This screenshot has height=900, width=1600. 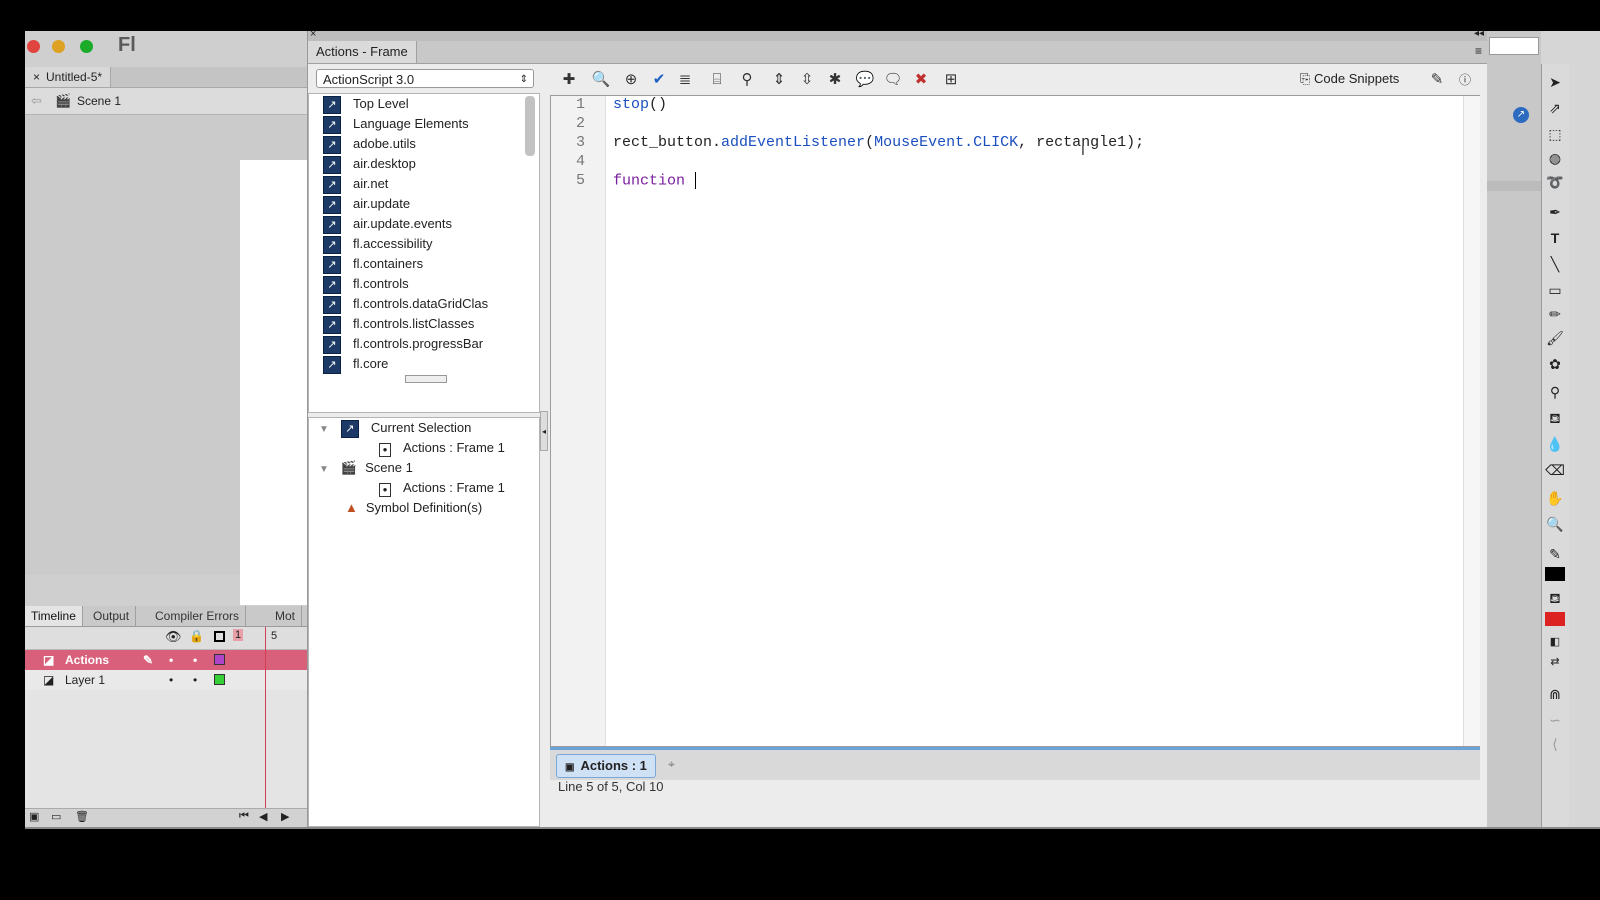 I want to click on eraser-tool-icon: ⌫, so click(x=1555, y=470).